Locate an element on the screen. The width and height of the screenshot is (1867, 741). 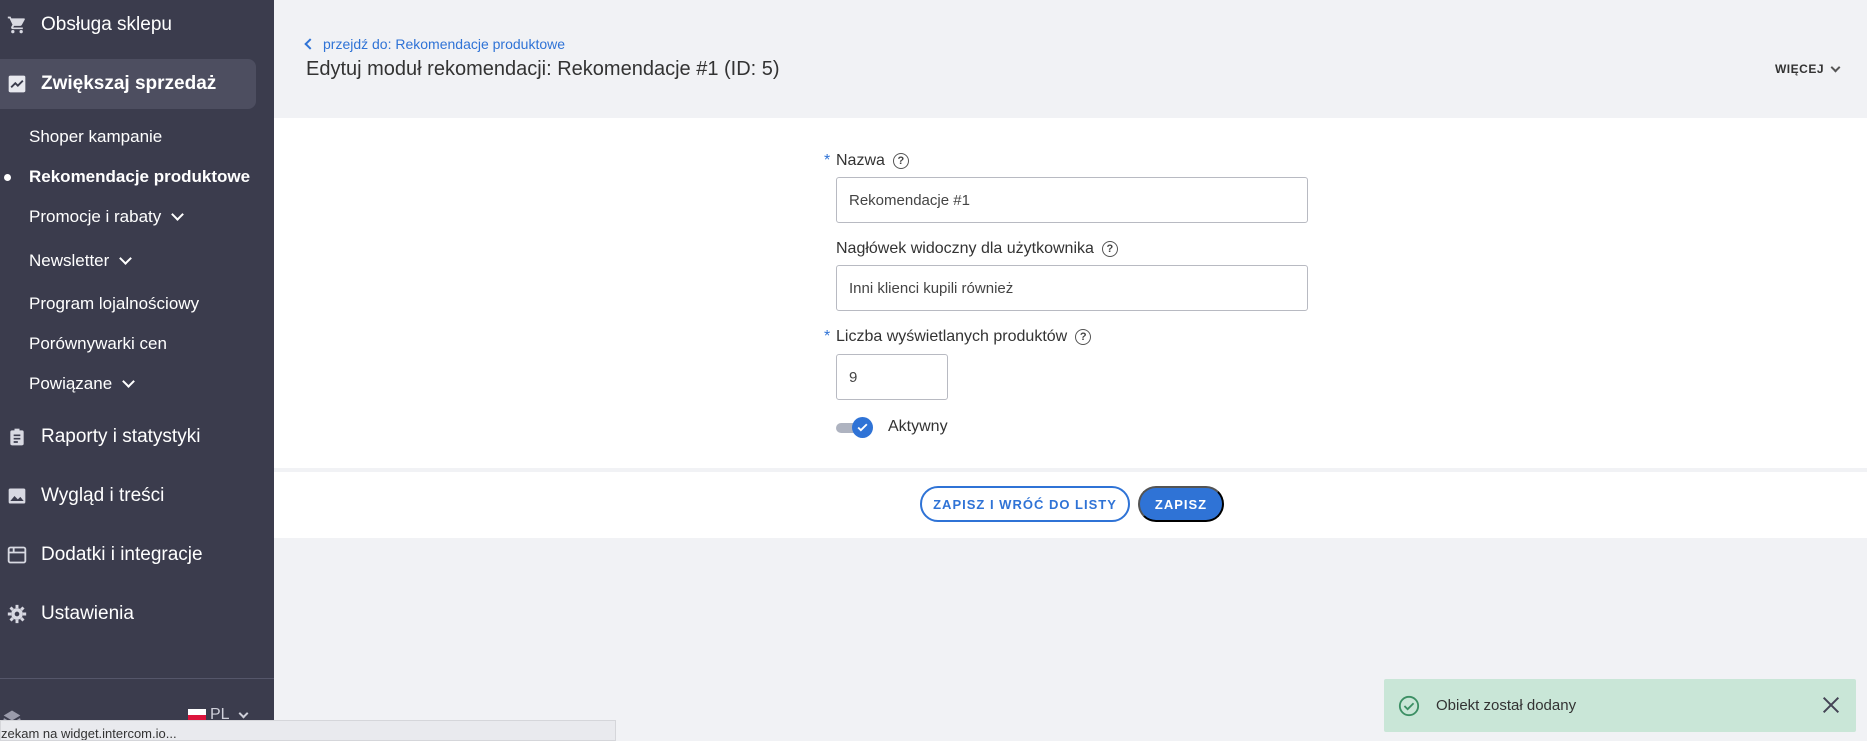
back-link: przejdź do: Rekomendacje produktowe is located at coordinates (435, 44).